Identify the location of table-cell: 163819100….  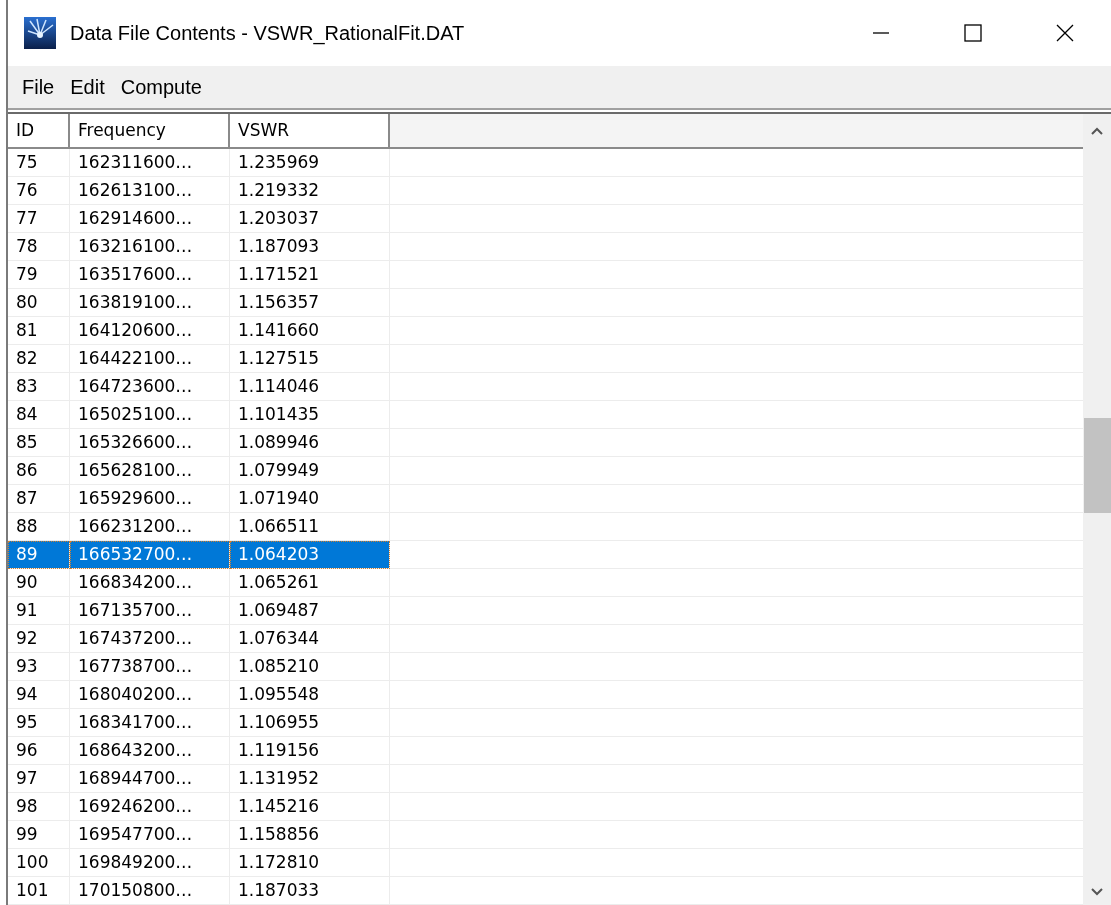
(150, 303).